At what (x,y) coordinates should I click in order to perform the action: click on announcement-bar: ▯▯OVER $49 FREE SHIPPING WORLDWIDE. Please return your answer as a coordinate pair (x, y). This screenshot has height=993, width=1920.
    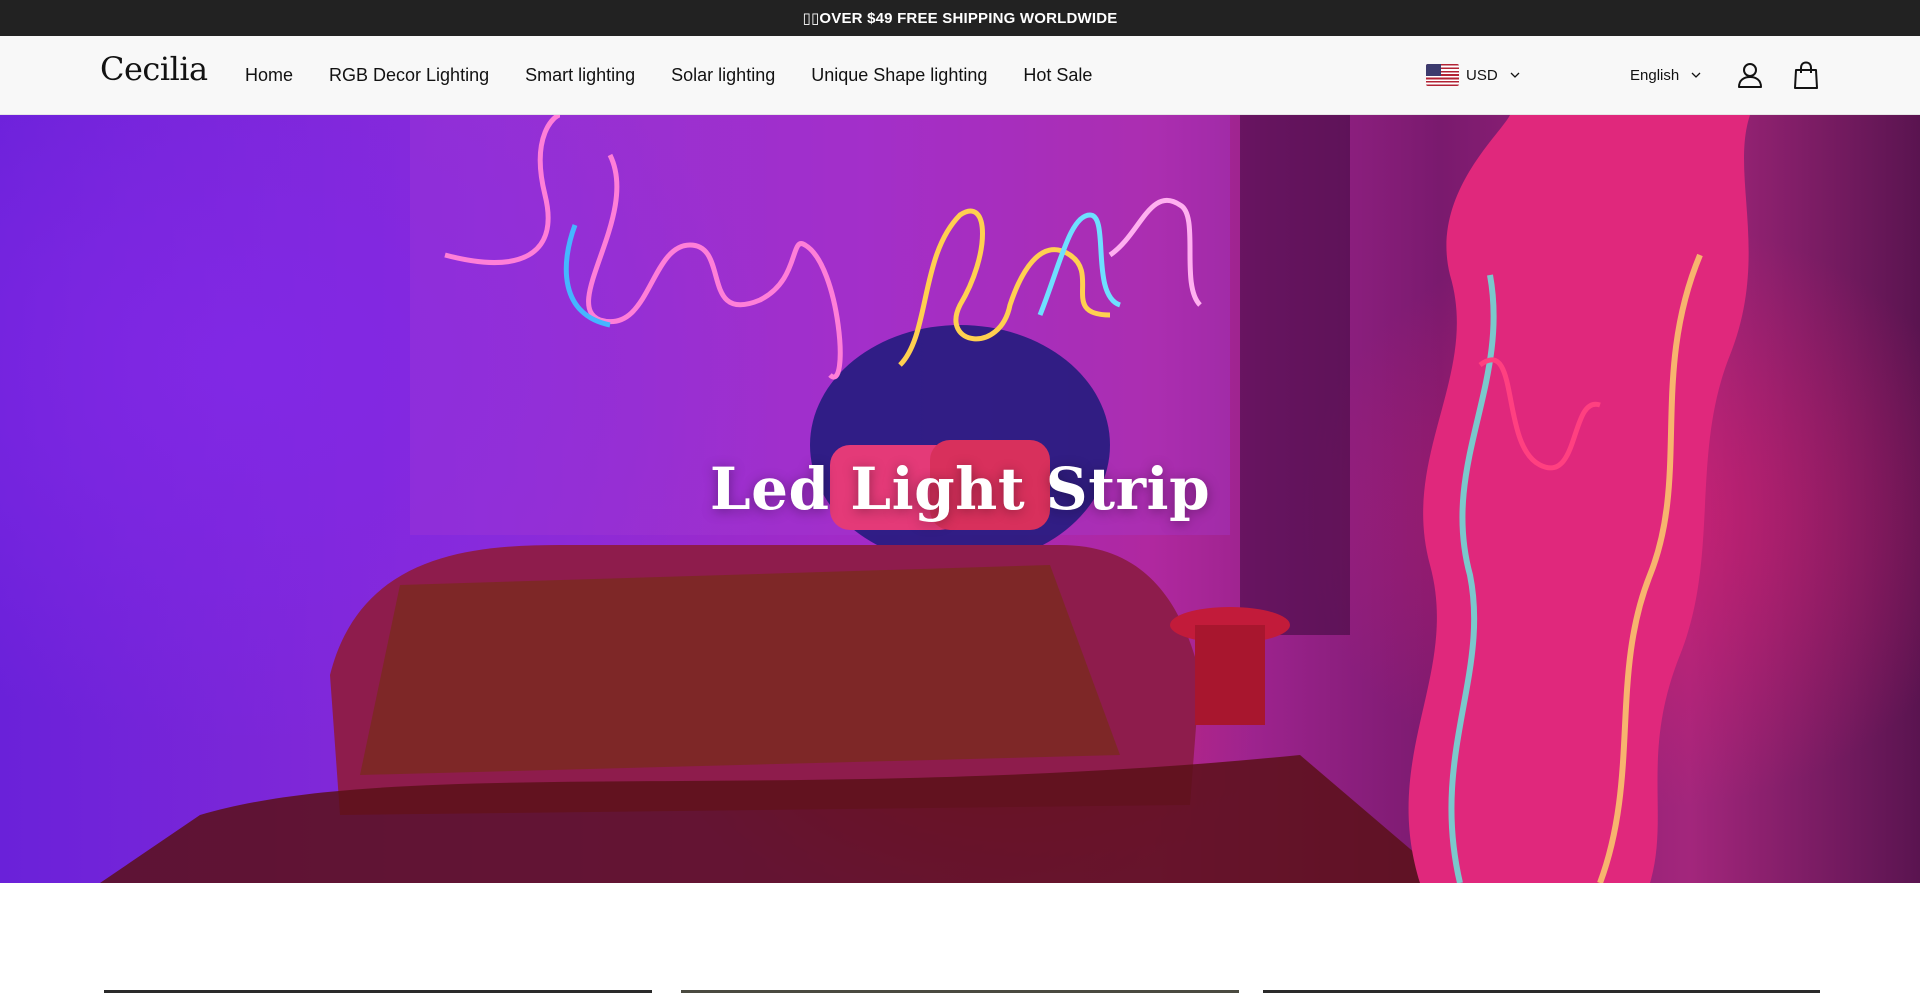
    Looking at the image, I should click on (960, 18).